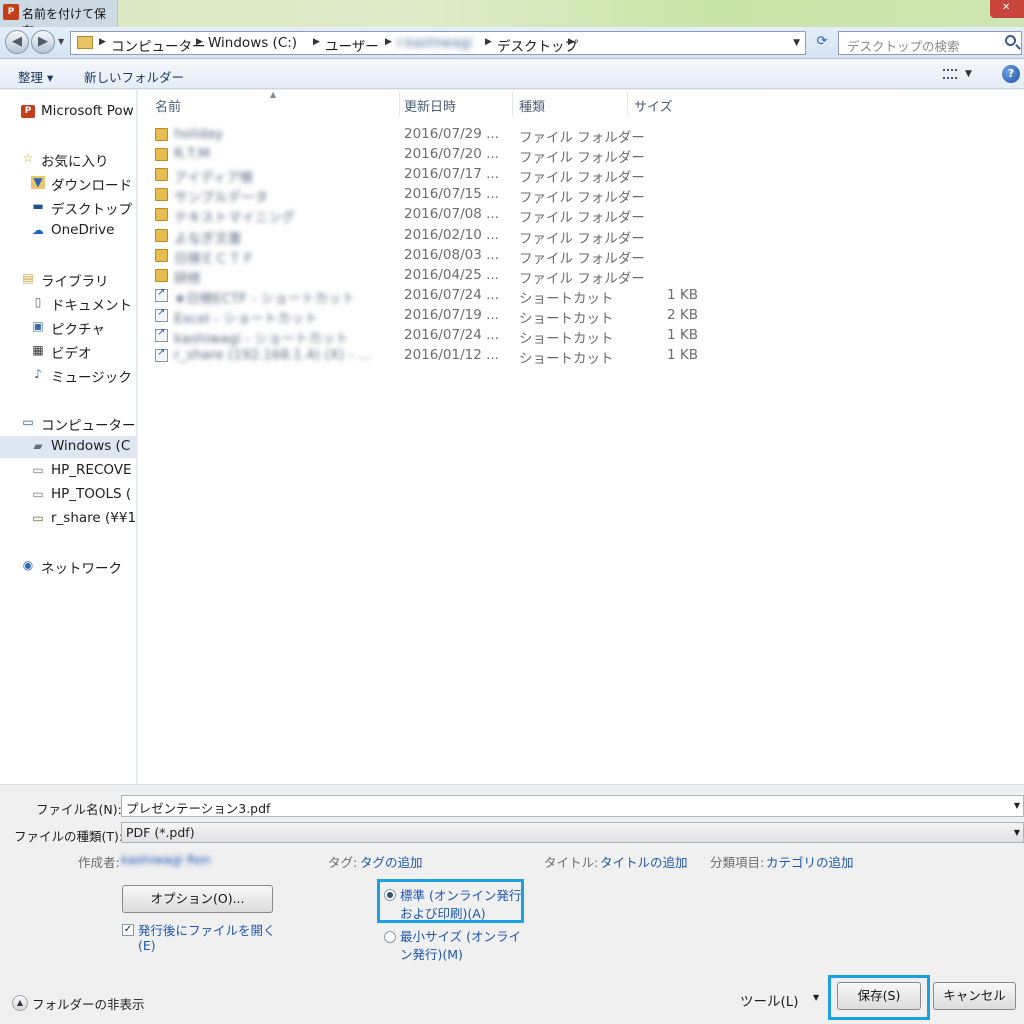  Describe the element at coordinates (1007, 9) in the screenshot. I see `close-window-button` at that location.